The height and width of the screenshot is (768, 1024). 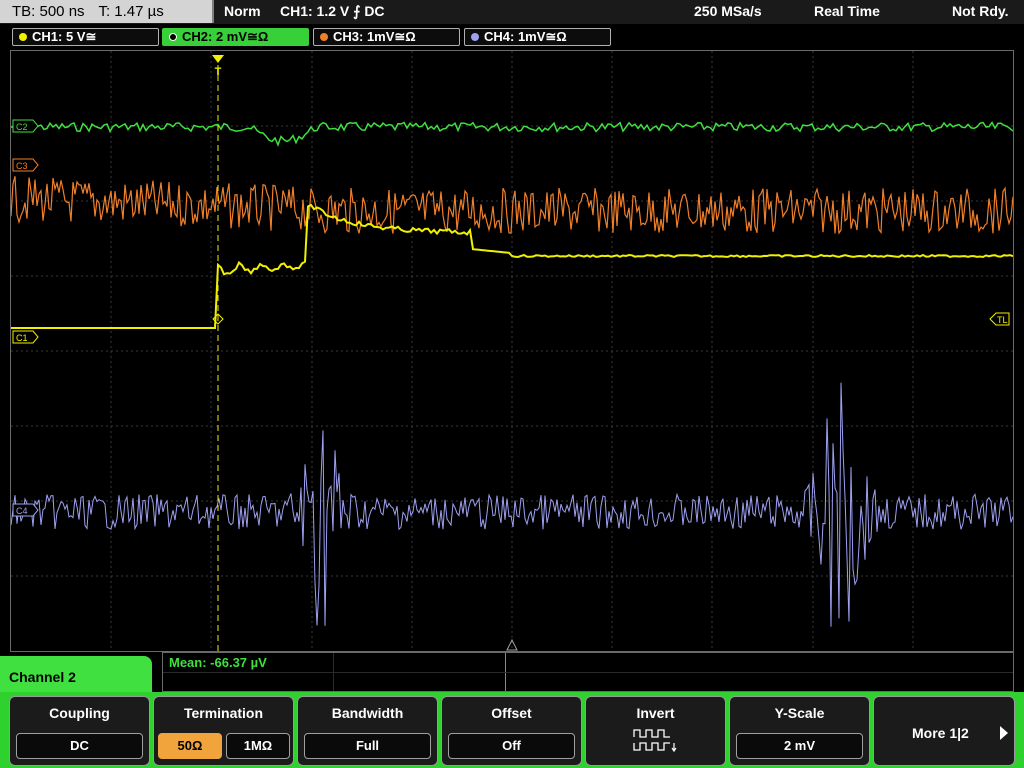 I want to click on invert-waveform-icon, so click(x=655, y=741).